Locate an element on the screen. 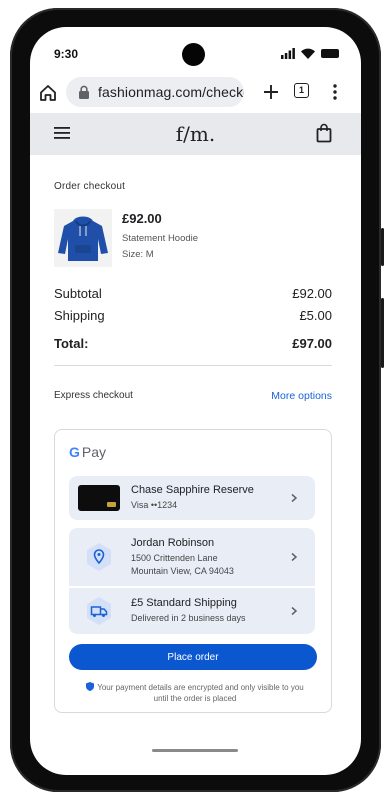 The image size is (391, 800). product-price: £92.00 is located at coordinates (142, 218).